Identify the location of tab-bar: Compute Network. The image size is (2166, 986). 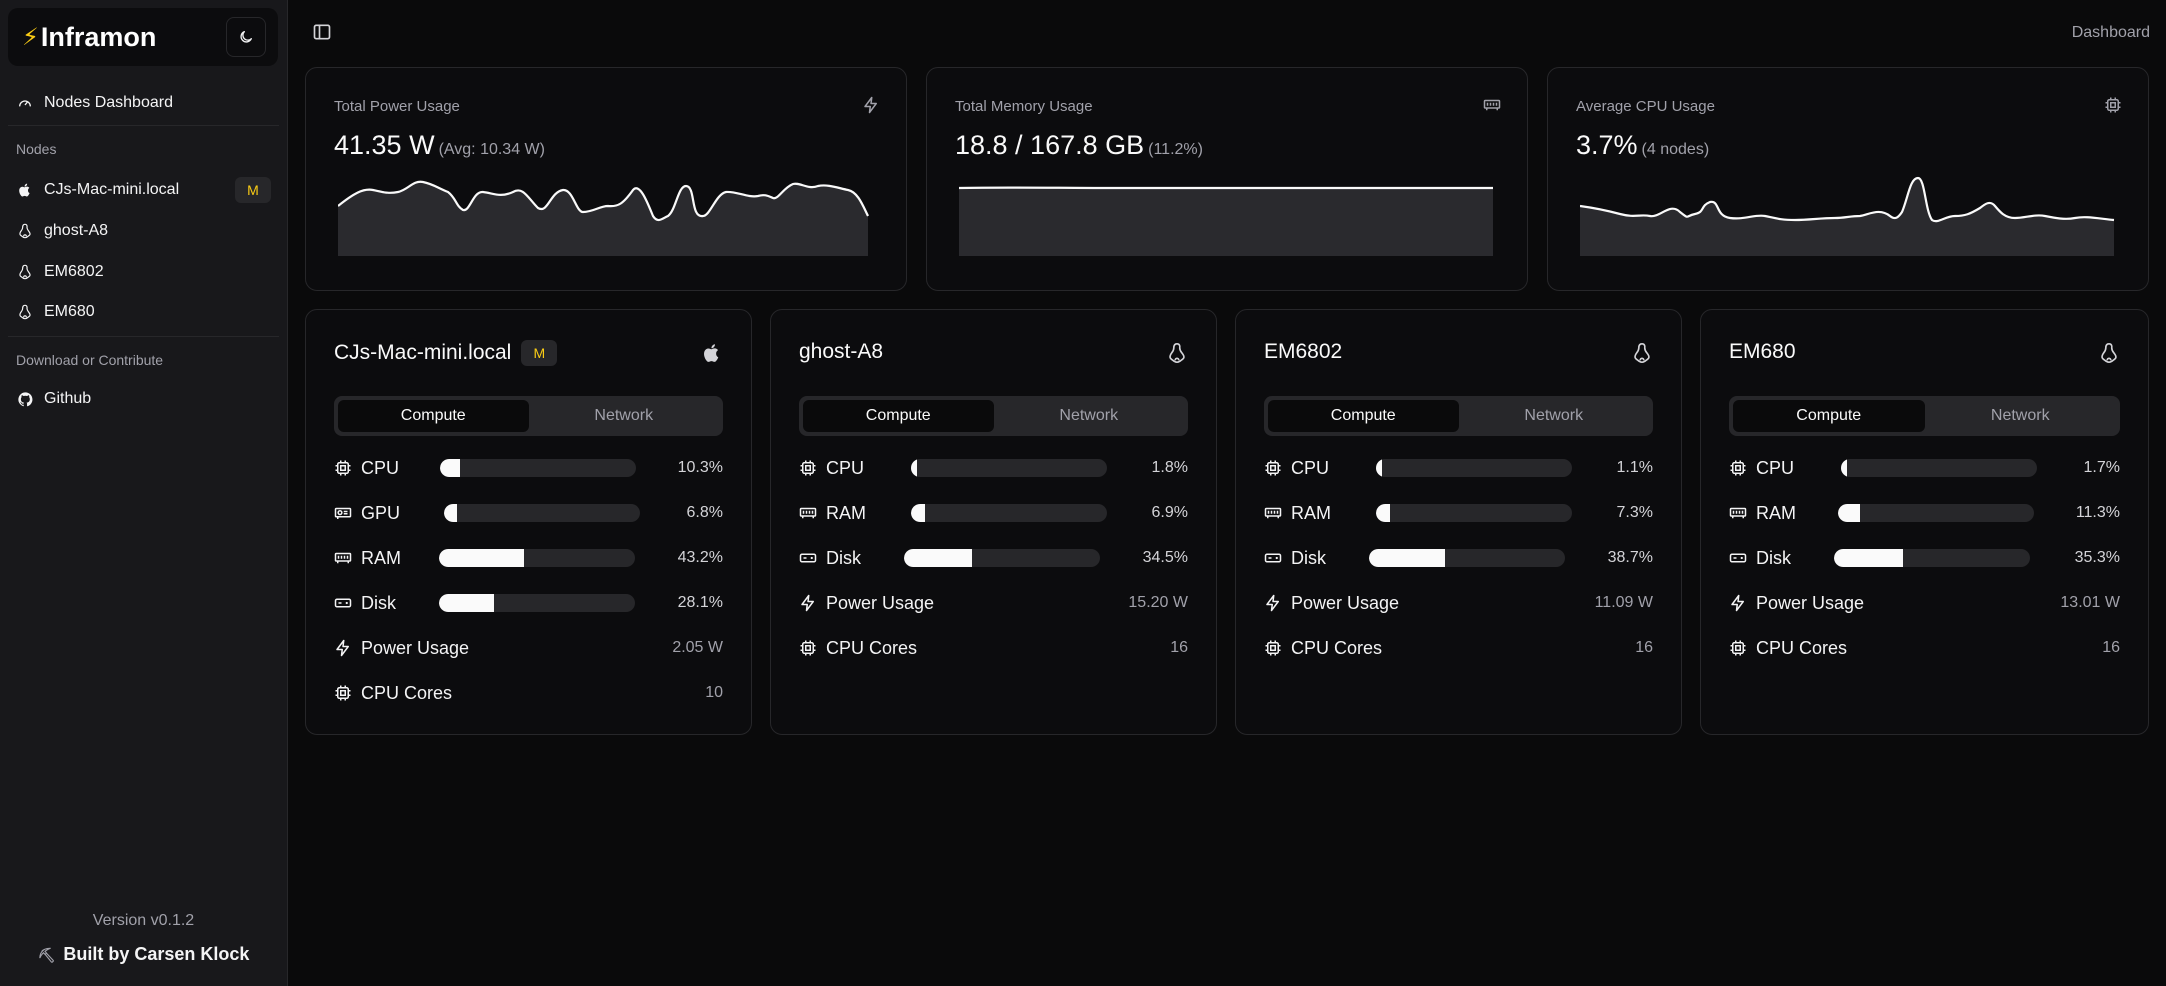
(1924, 416).